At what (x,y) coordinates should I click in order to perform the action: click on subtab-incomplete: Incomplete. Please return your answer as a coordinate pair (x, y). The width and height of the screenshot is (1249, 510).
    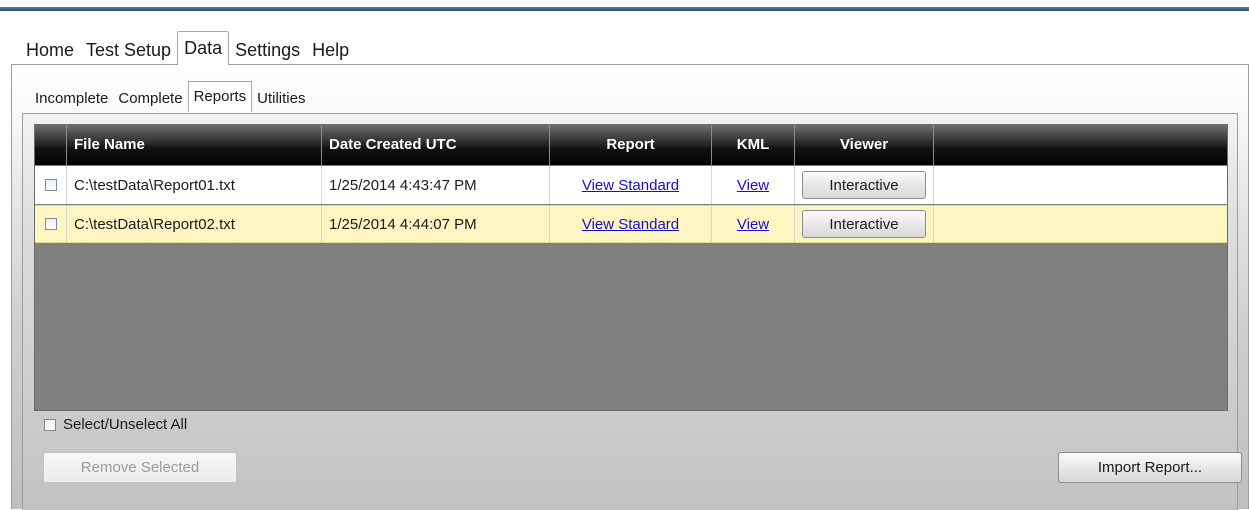
    Looking at the image, I should click on (71, 99).